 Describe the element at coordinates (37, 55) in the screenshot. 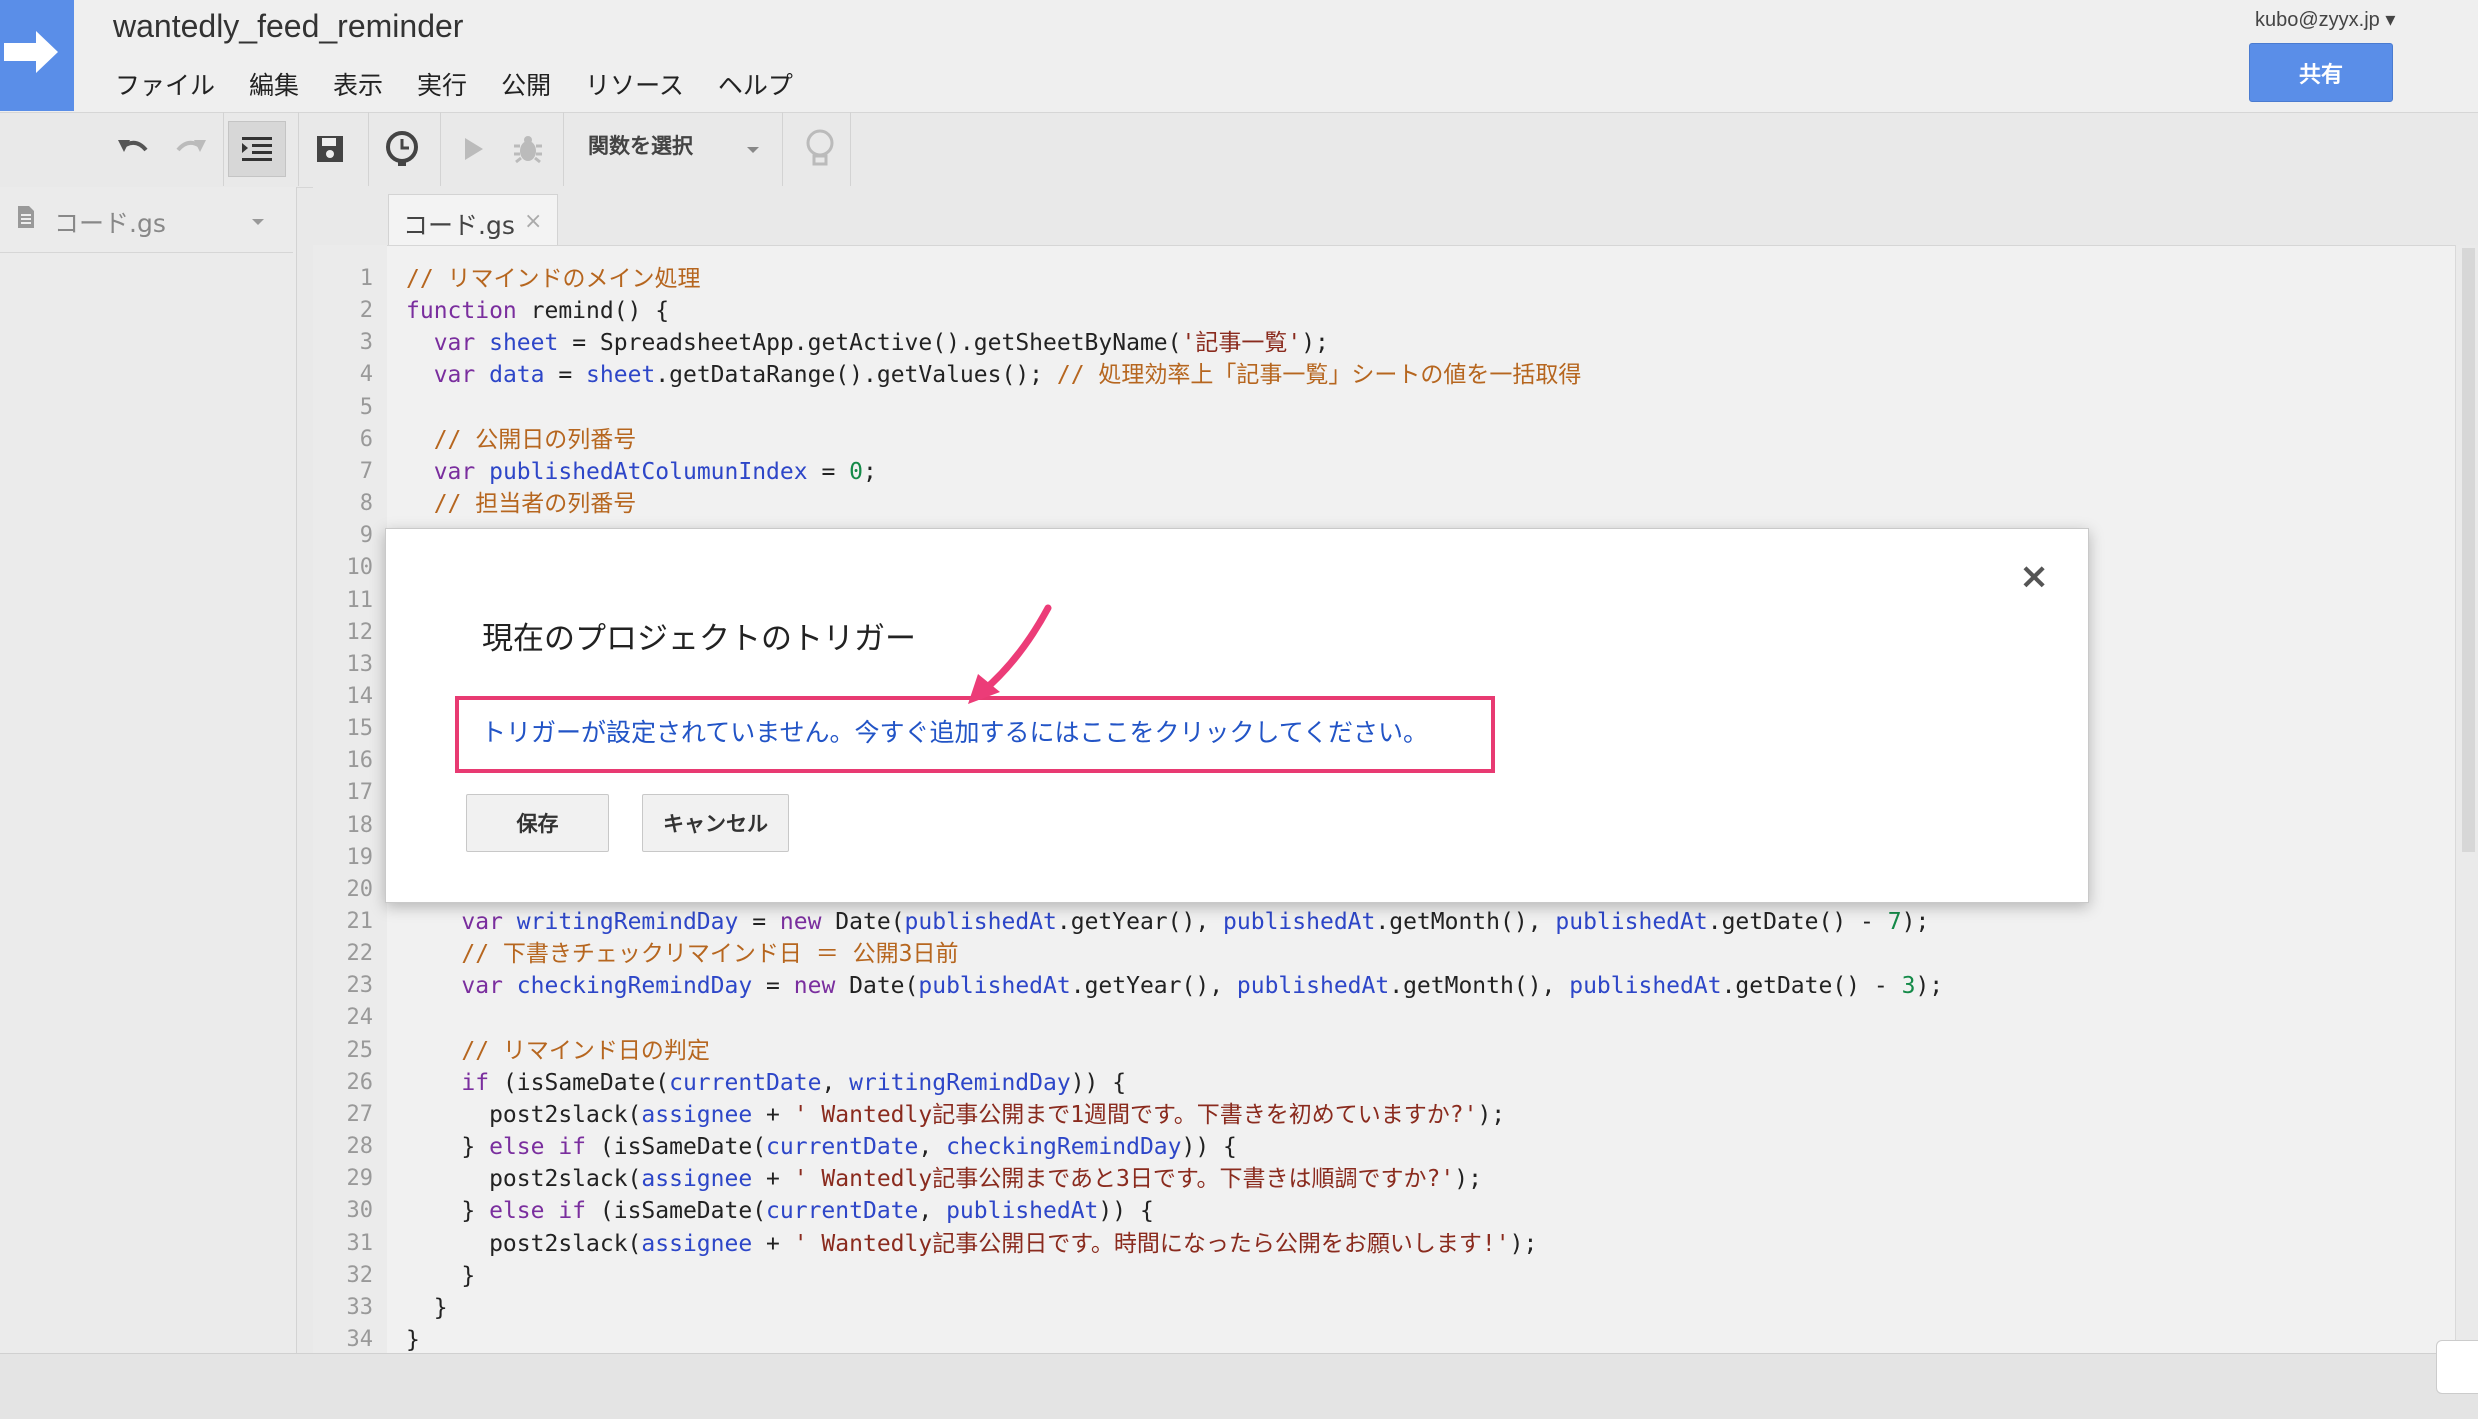

I see `apps-script-logo` at that location.